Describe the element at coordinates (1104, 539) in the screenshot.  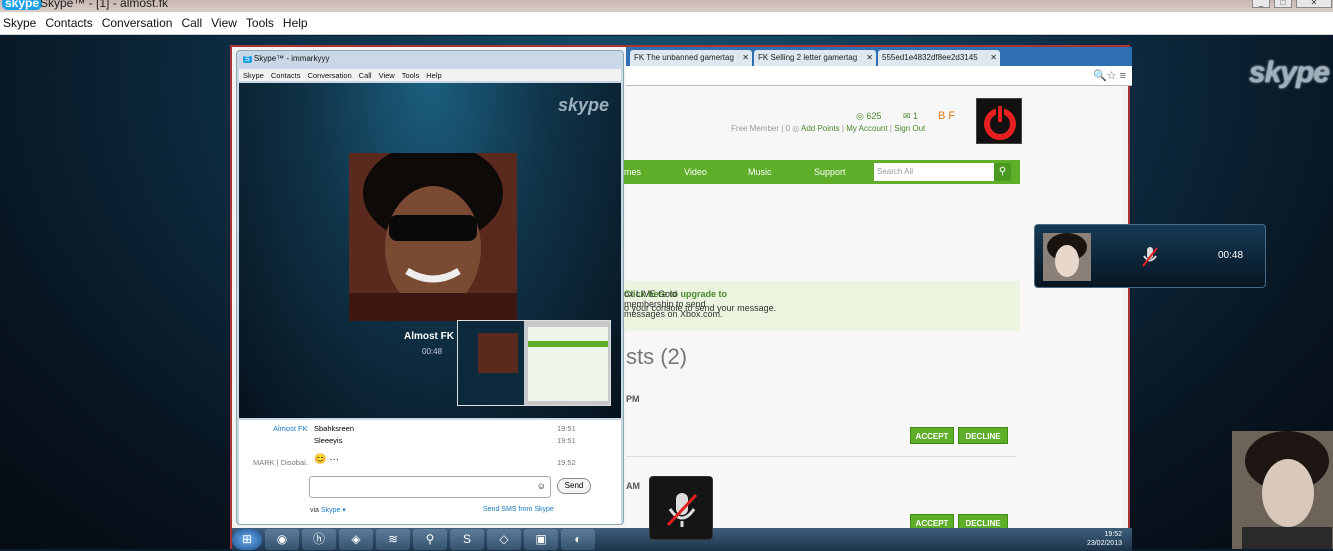
I see `system-tray-clock: 19:52 23/02/2013` at that location.